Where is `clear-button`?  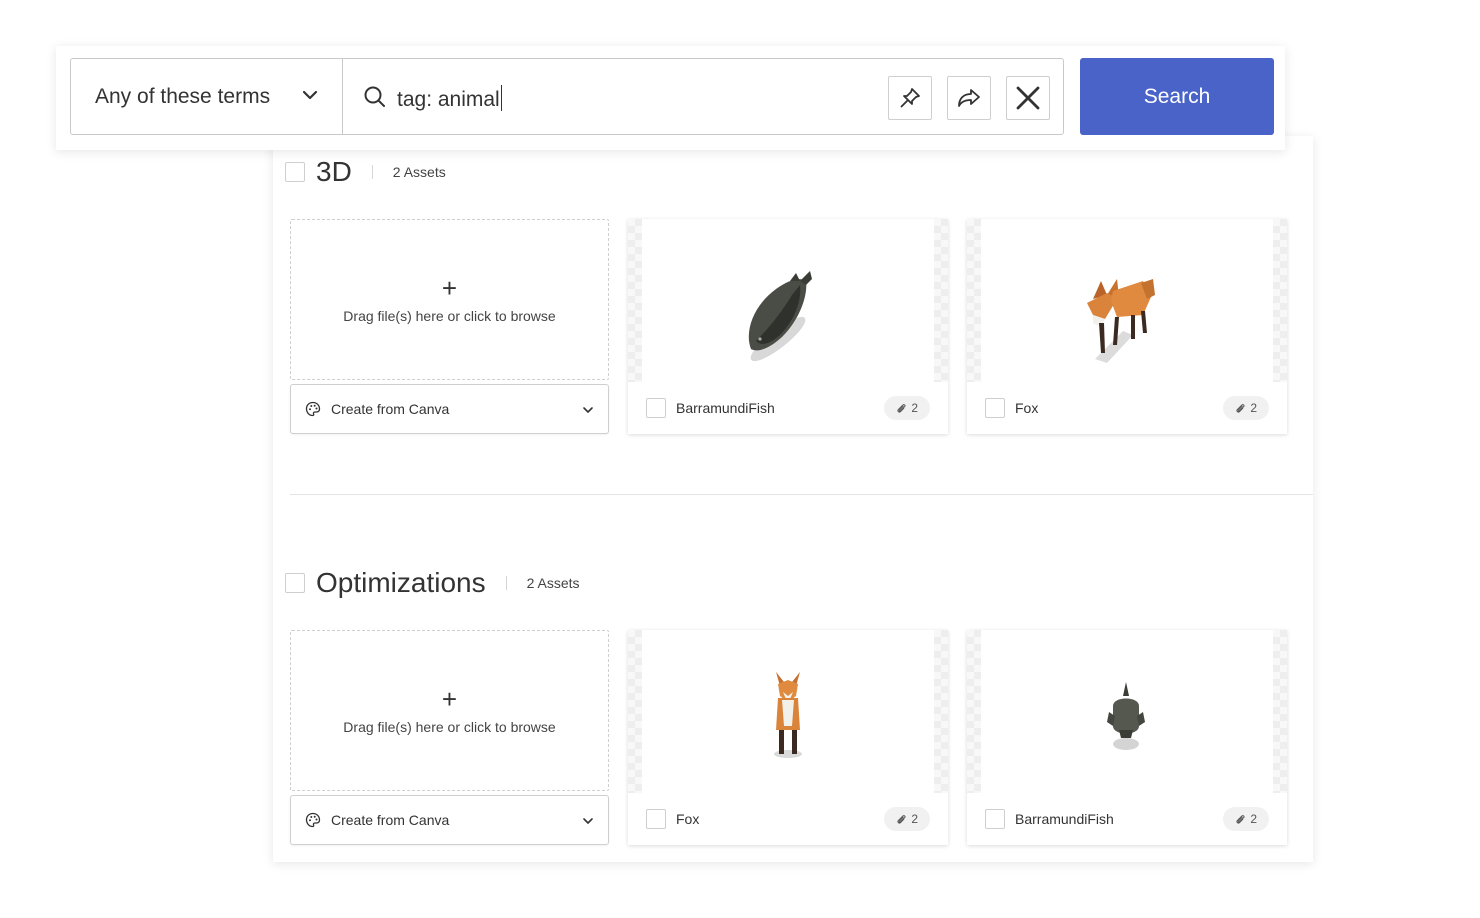
clear-button is located at coordinates (1028, 98).